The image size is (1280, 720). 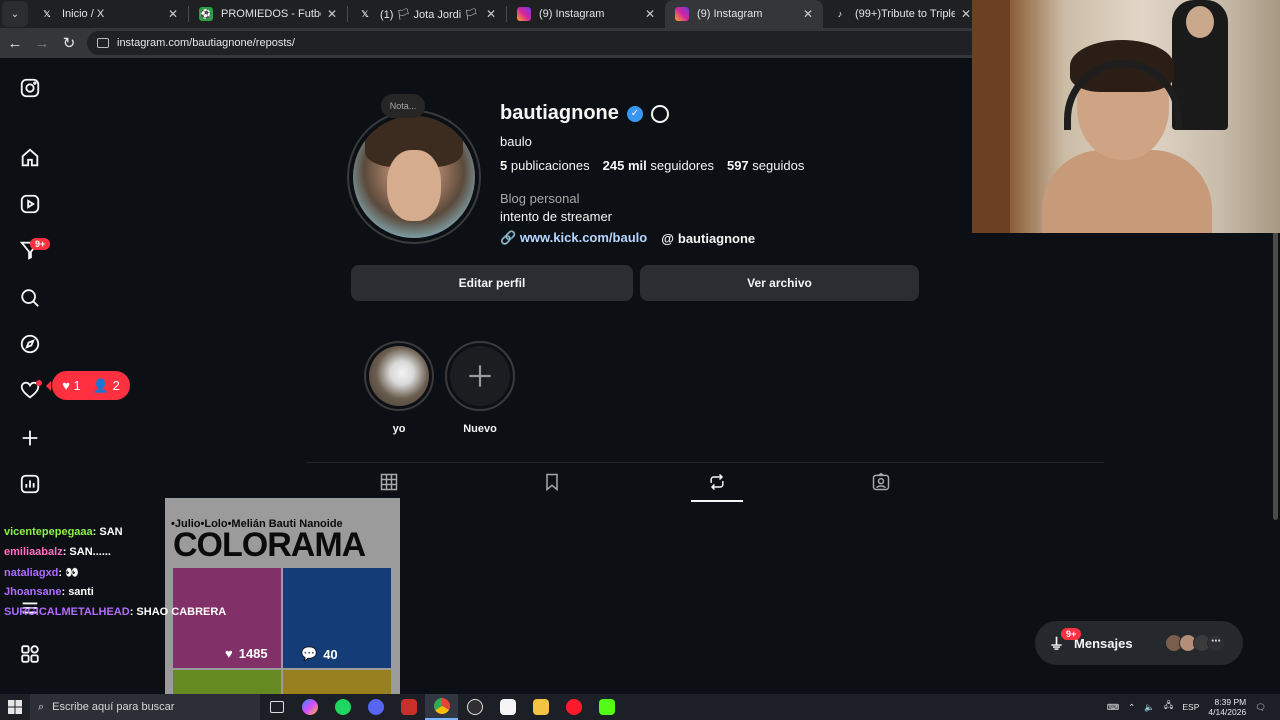 What do you see at coordinates (276, 707) in the screenshot?
I see `task-view-icon` at bounding box center [276, 707].